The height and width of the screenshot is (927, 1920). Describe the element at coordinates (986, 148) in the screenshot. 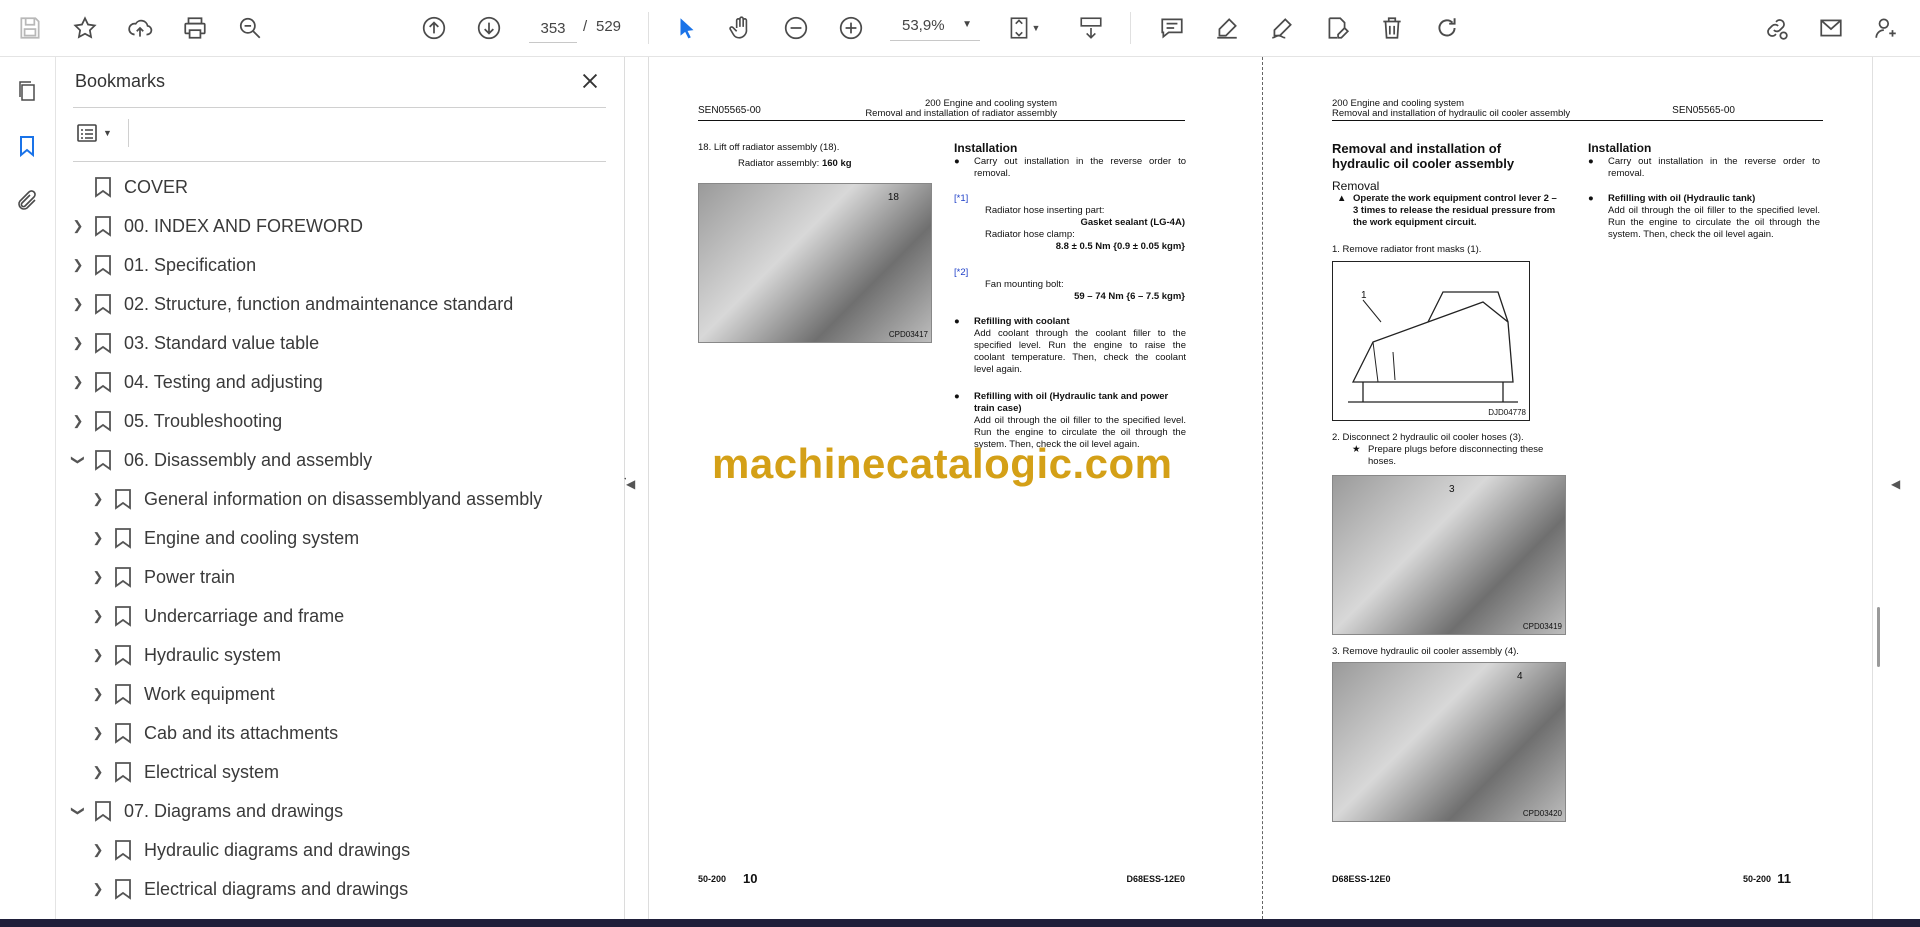

I see `installation-heading: Installation` at that location.